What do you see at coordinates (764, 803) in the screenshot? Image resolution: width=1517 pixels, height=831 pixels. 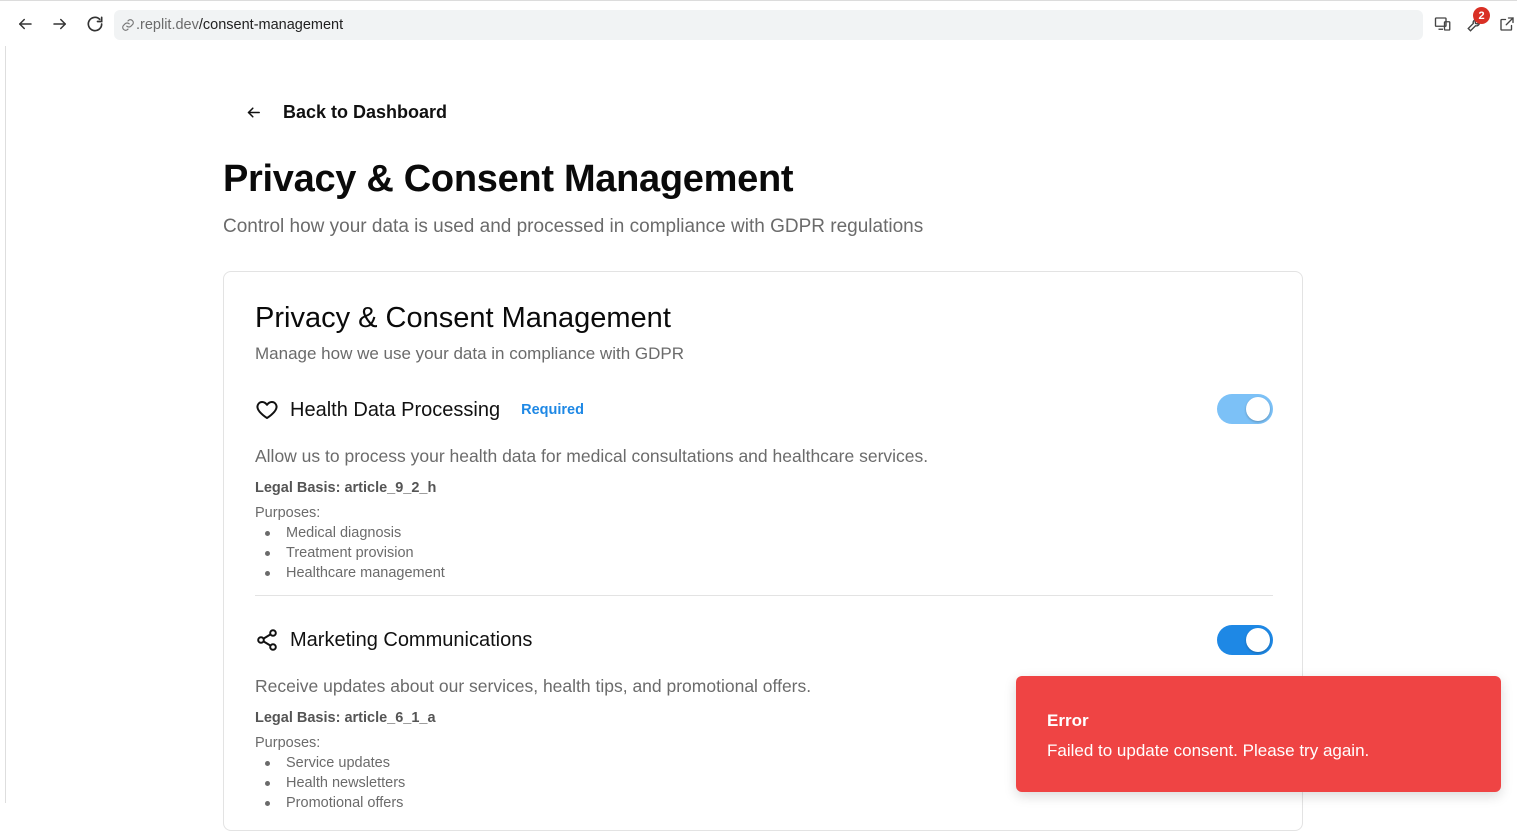 I see `list-item: Promotional offers` at bounding box center [764, 803].